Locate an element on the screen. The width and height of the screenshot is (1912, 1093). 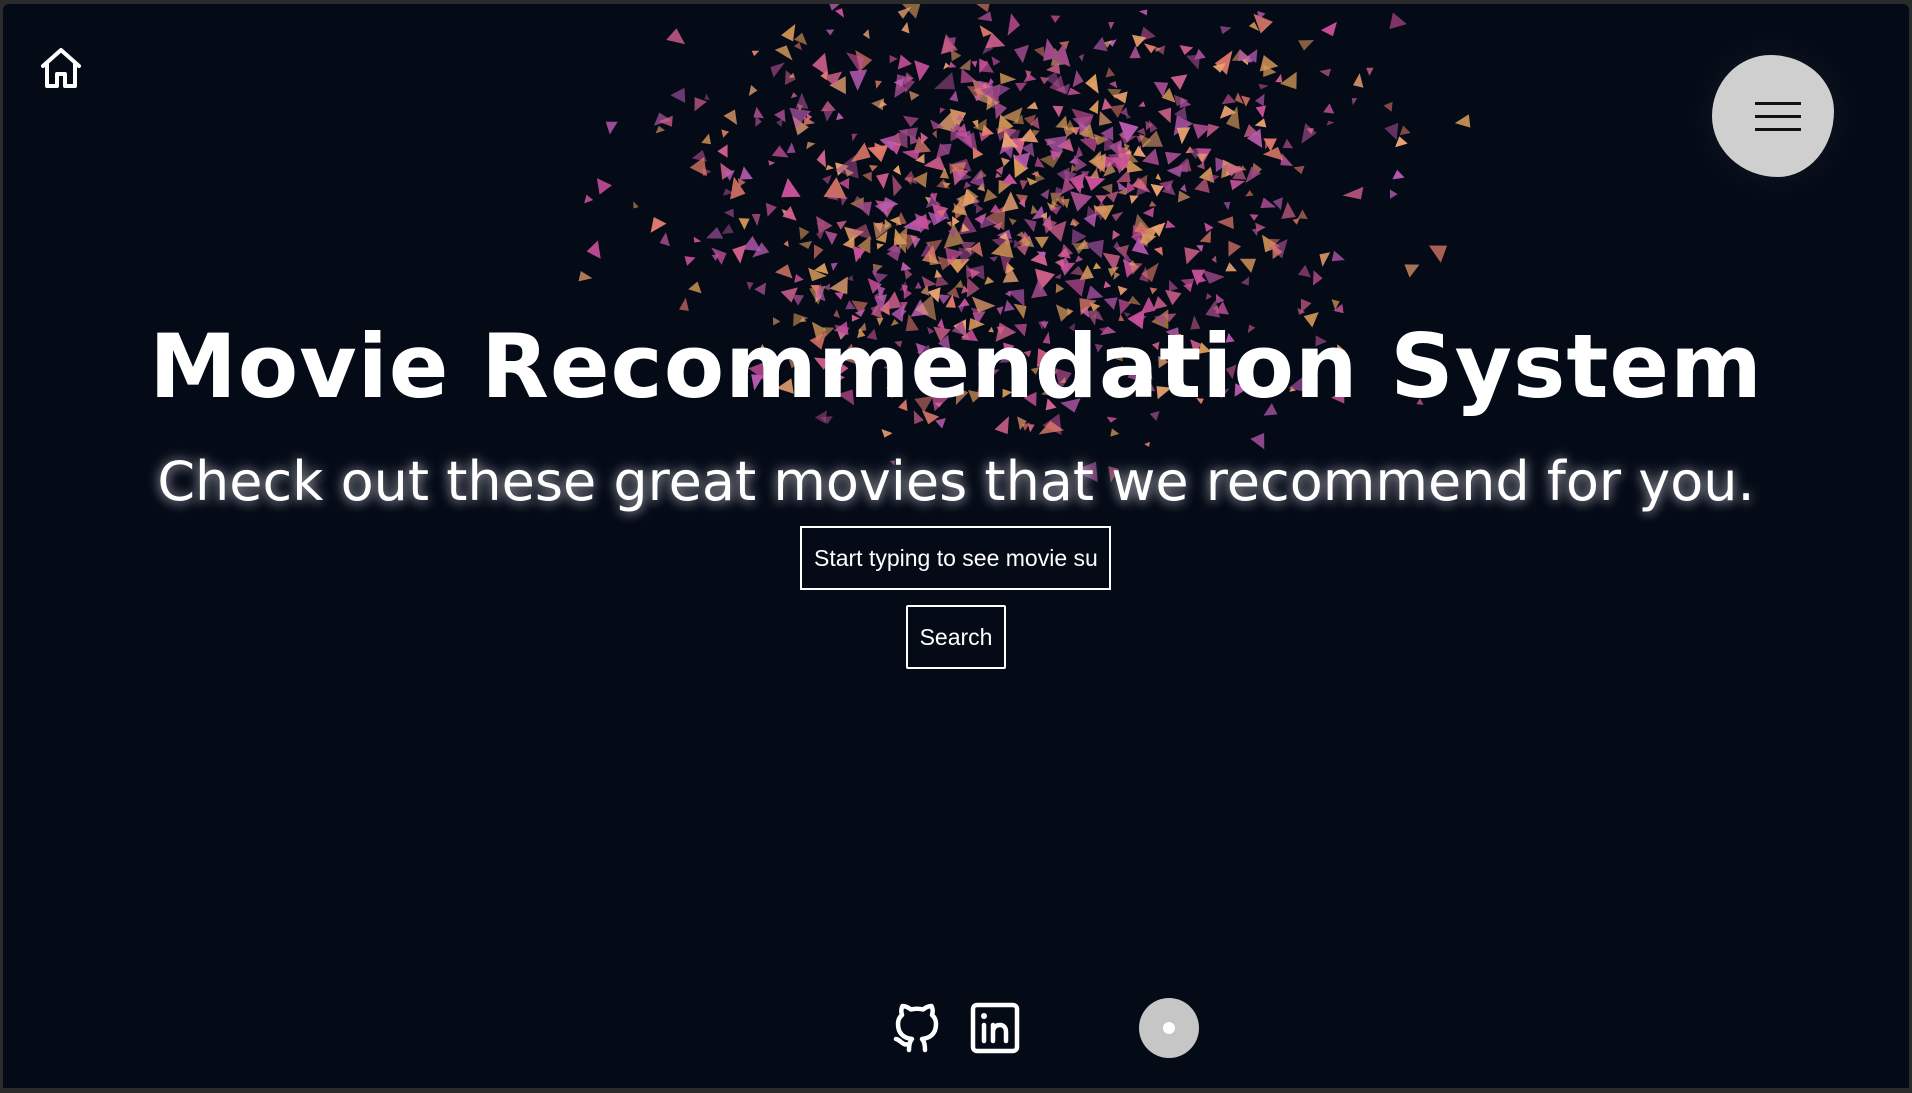
linkedin-link is located at coordinates (996, 1028).